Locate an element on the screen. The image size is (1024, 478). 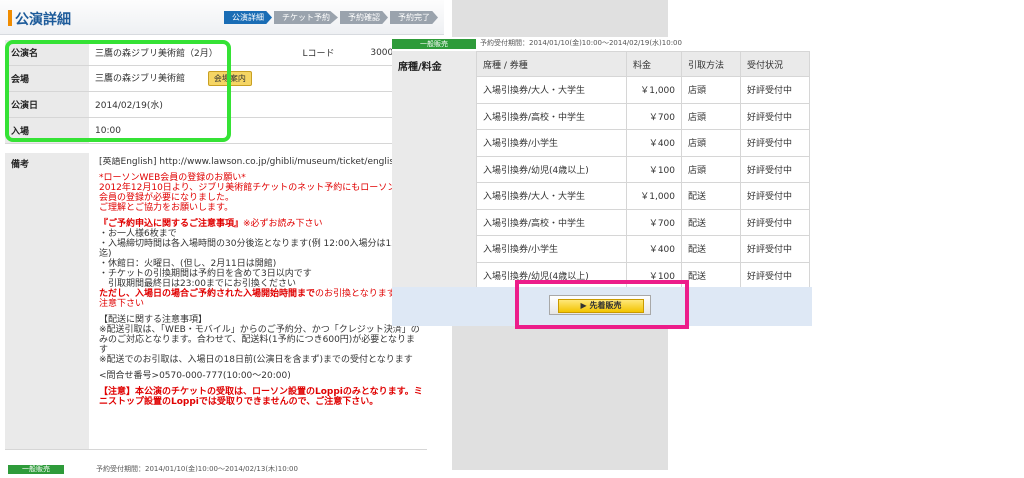
entry-label: 入場 is located at coordinates (47, 130).